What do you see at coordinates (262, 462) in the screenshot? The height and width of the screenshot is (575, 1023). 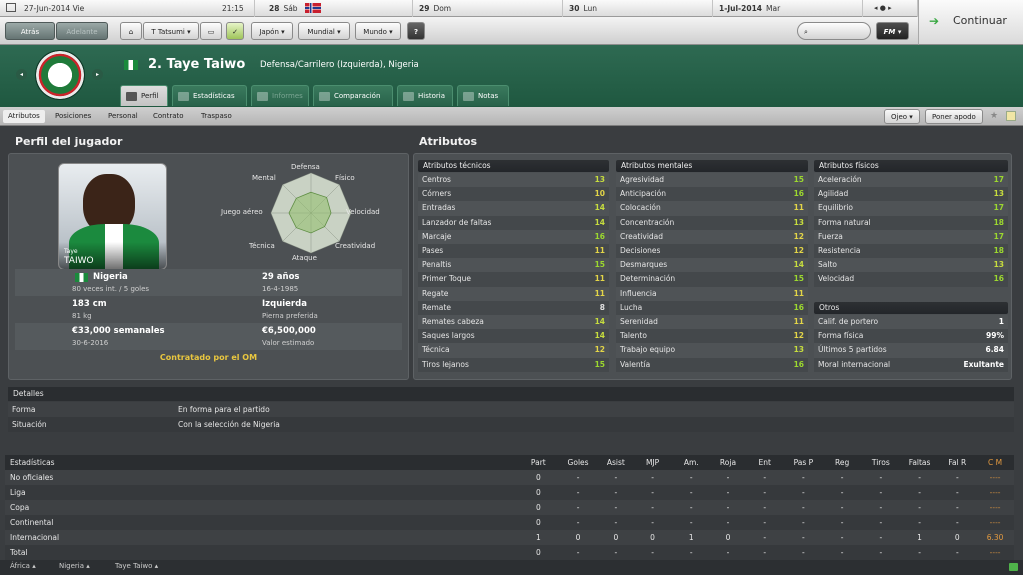 I see `stats-column-header: Estadísticas` at bounding box center [262, 462].